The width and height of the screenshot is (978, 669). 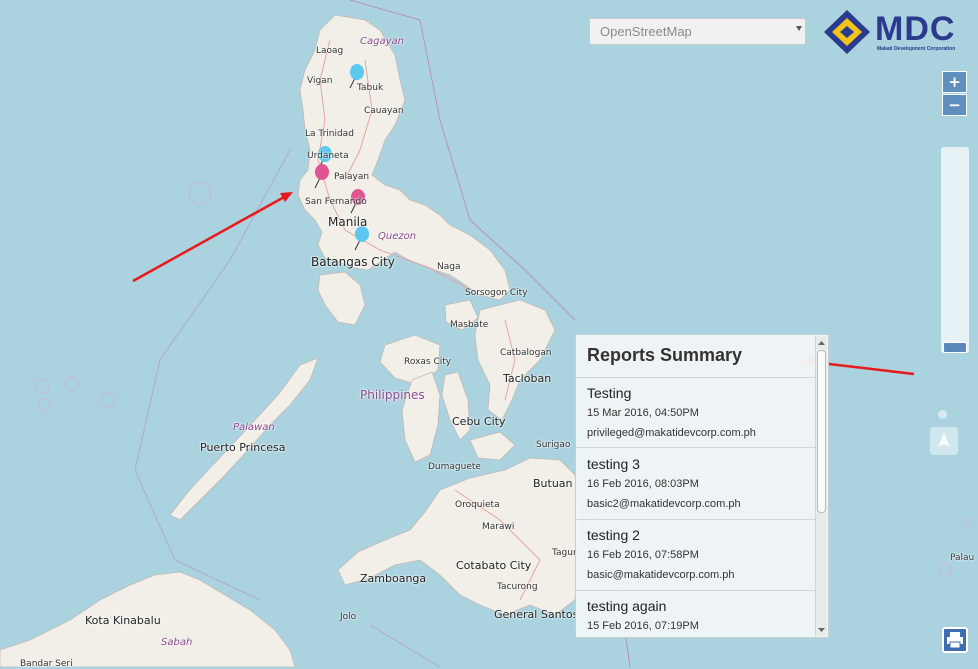 I want to click on report-date: 15 Mar 2016, 04:50PM, so click(x=643, y=413).